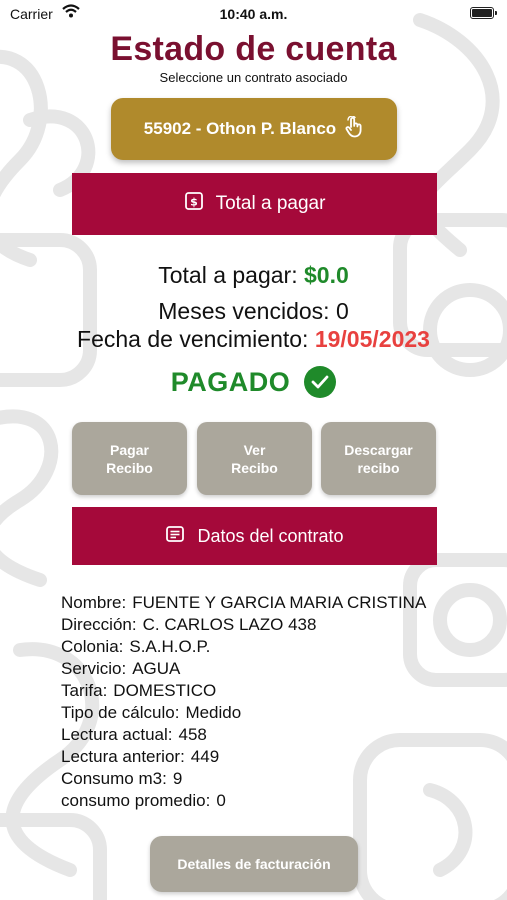 This screenshot has height=900, width=507. I want to click on total-to-pay-label: Total a pagar, so click(270, 203).